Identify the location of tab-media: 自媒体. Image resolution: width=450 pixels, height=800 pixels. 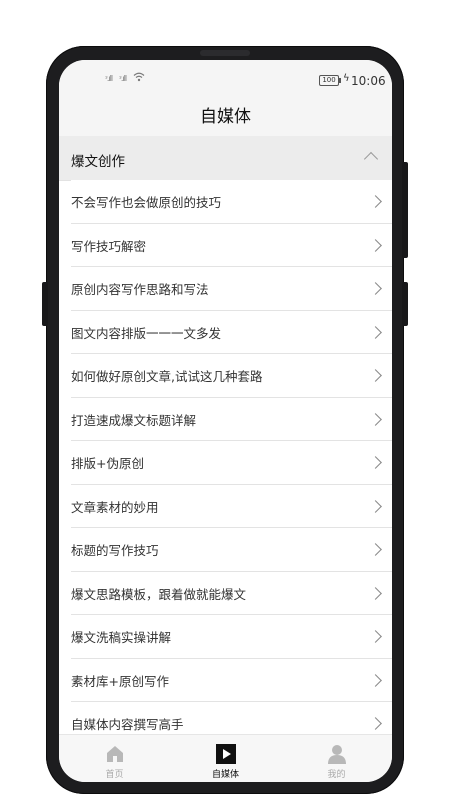
(225, 758).